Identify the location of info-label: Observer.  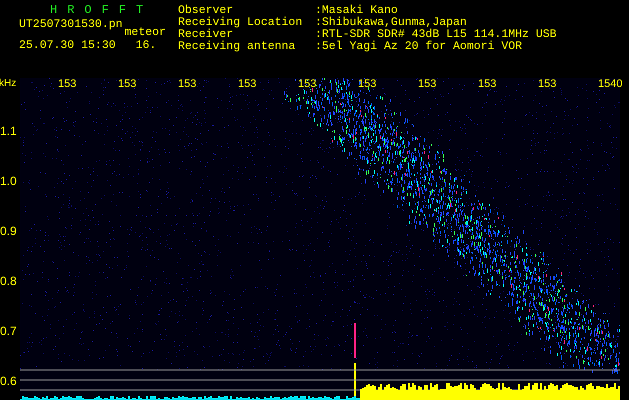
(206, 11).